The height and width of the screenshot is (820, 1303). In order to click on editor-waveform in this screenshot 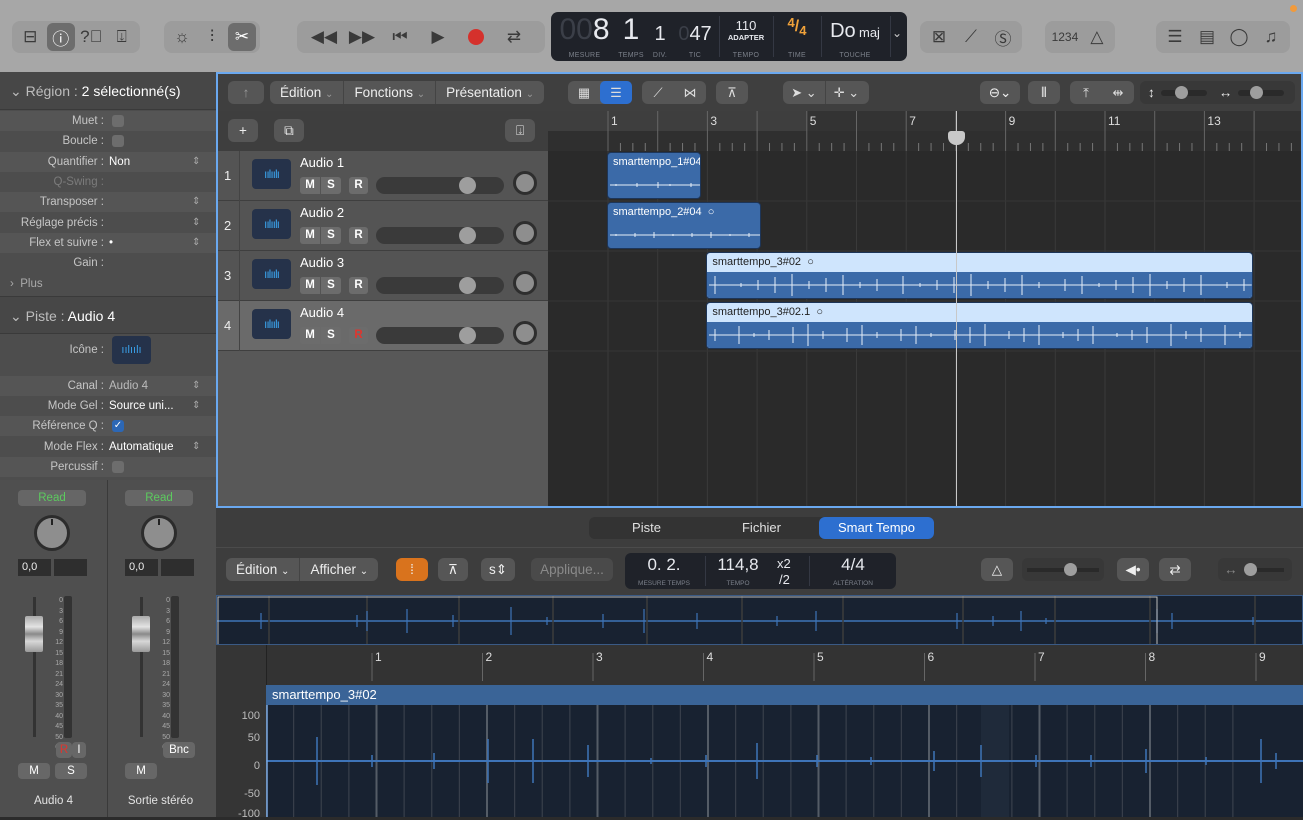, I will do `click(784, 761)`.